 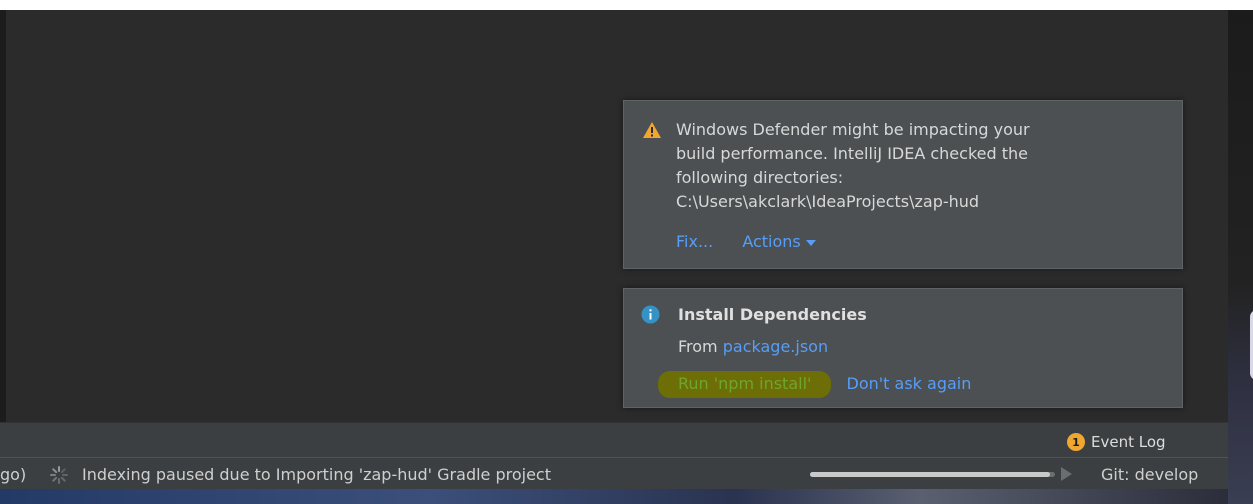 What do you see at coordinates (614, 496) in the screenshot?
I see `desktop-taskbar-strip` at bounding box center [614, 496].